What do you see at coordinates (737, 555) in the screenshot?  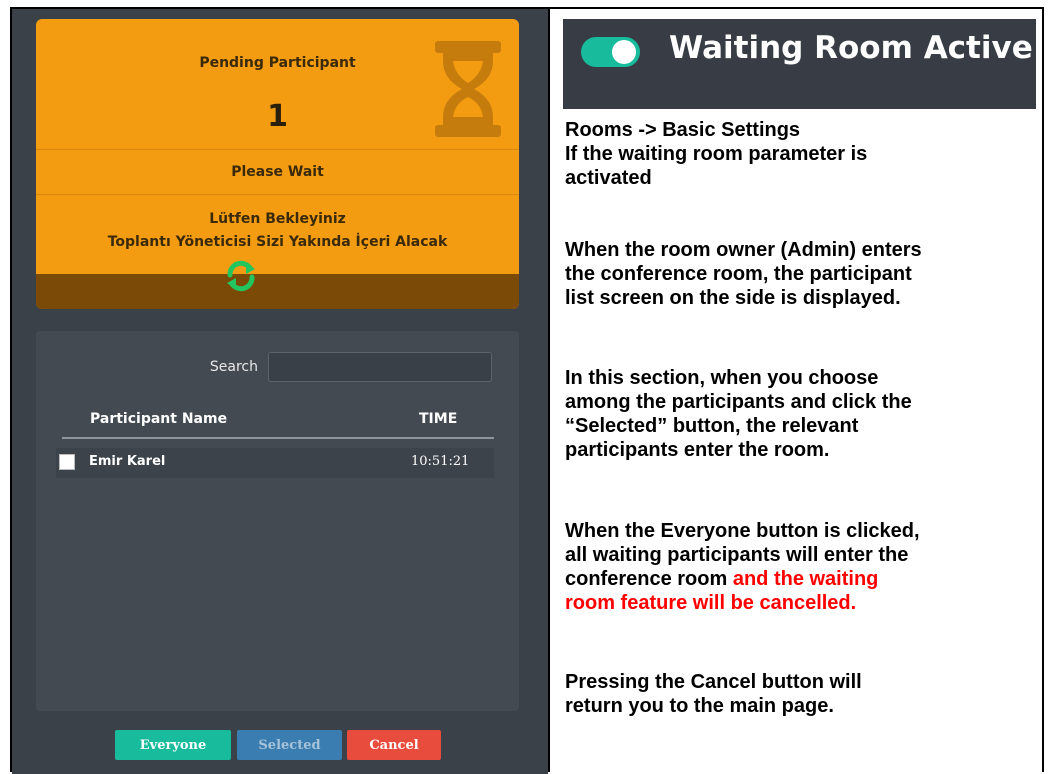 I see `text-line: all waiting participants will enter the` at bounding box center [737, 555].